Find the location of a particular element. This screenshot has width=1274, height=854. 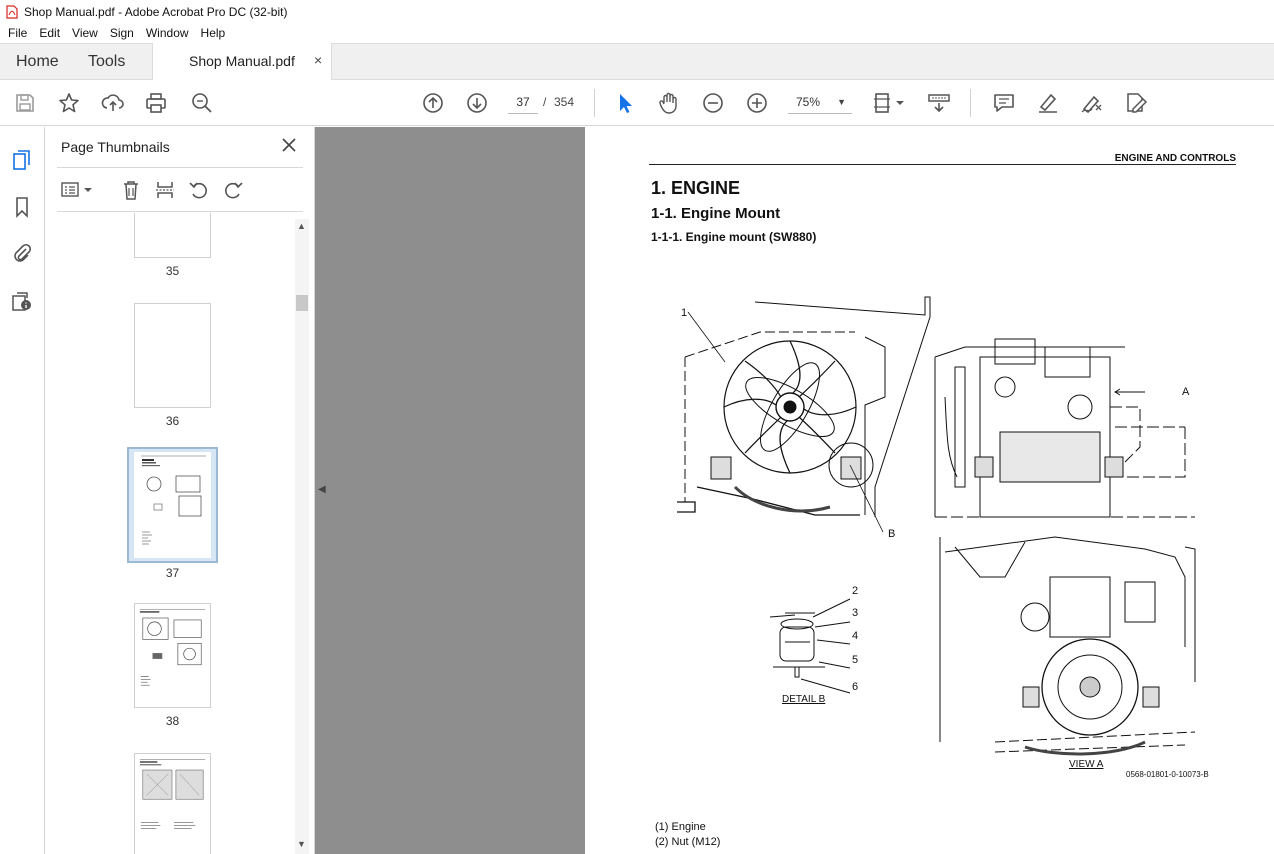

menu-file: File is located at coordinates (17, 33).